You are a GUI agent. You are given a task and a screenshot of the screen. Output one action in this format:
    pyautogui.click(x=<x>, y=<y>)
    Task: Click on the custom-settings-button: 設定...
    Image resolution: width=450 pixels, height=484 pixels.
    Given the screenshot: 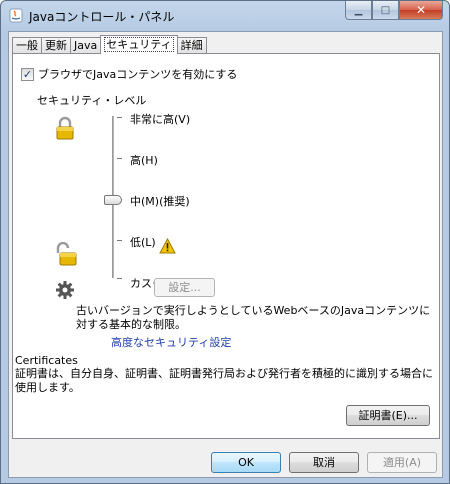 What is the action you would take?
    pyautogui.click(x=184, y=287)
    